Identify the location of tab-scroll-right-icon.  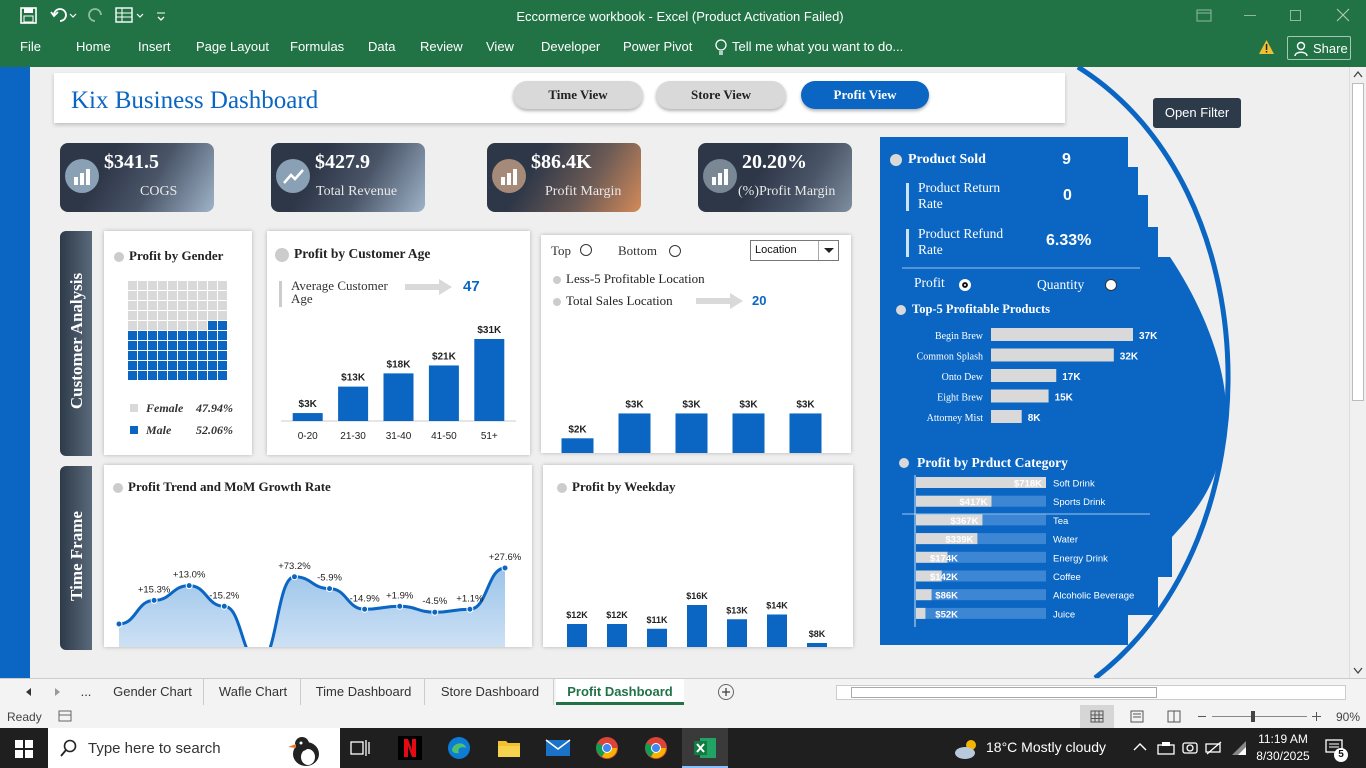
(58, 692).